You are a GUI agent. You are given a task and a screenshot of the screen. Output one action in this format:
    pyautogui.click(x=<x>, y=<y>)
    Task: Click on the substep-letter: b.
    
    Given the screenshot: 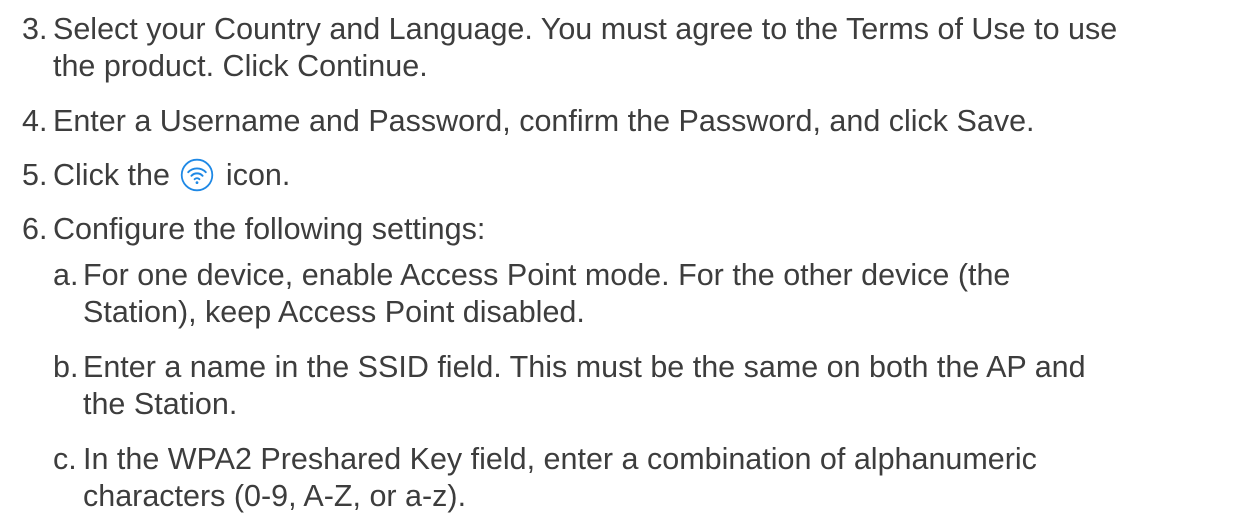 What is the action you would take?
    pyautogui.click(x=66, y=367)
    